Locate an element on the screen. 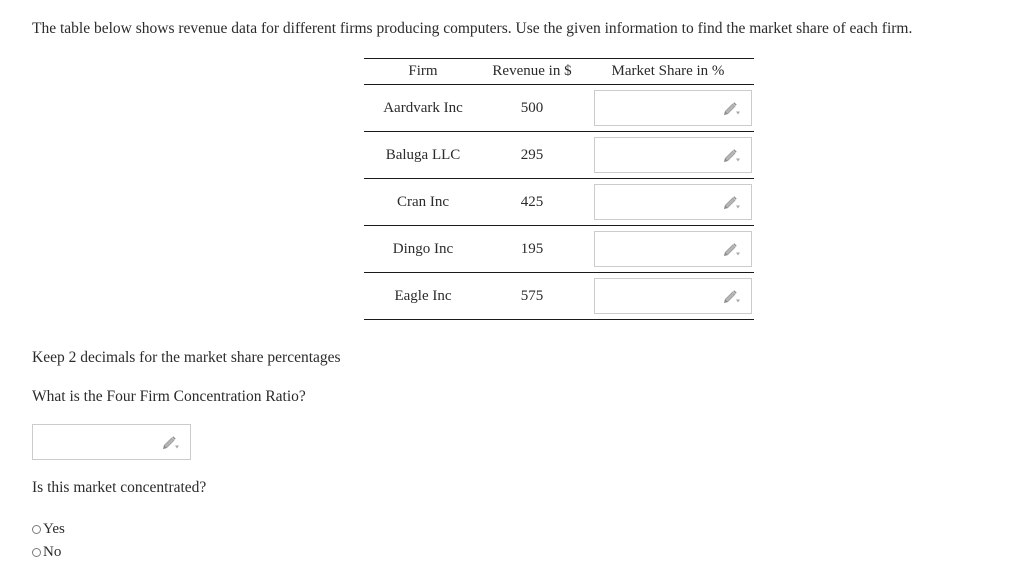 Image resolution: width=1027 pixels, height=564 pixels. cell-revenue: 425 is located at coordinates (532, 202).